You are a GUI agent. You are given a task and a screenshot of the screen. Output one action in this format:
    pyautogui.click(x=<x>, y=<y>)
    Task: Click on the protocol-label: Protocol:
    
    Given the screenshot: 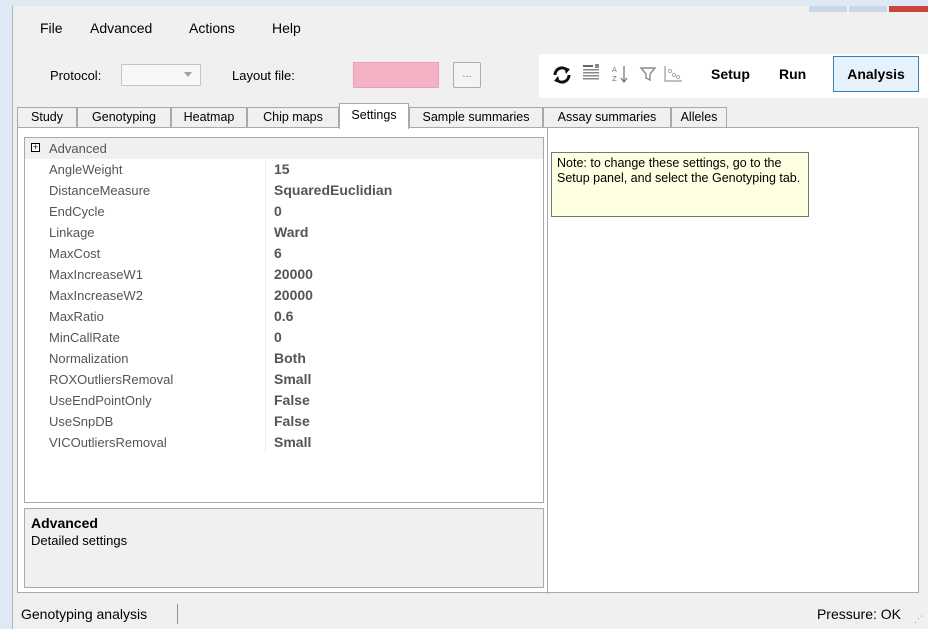 What is the action you would take?
    pyautogui.click(x=76, y=75)
    